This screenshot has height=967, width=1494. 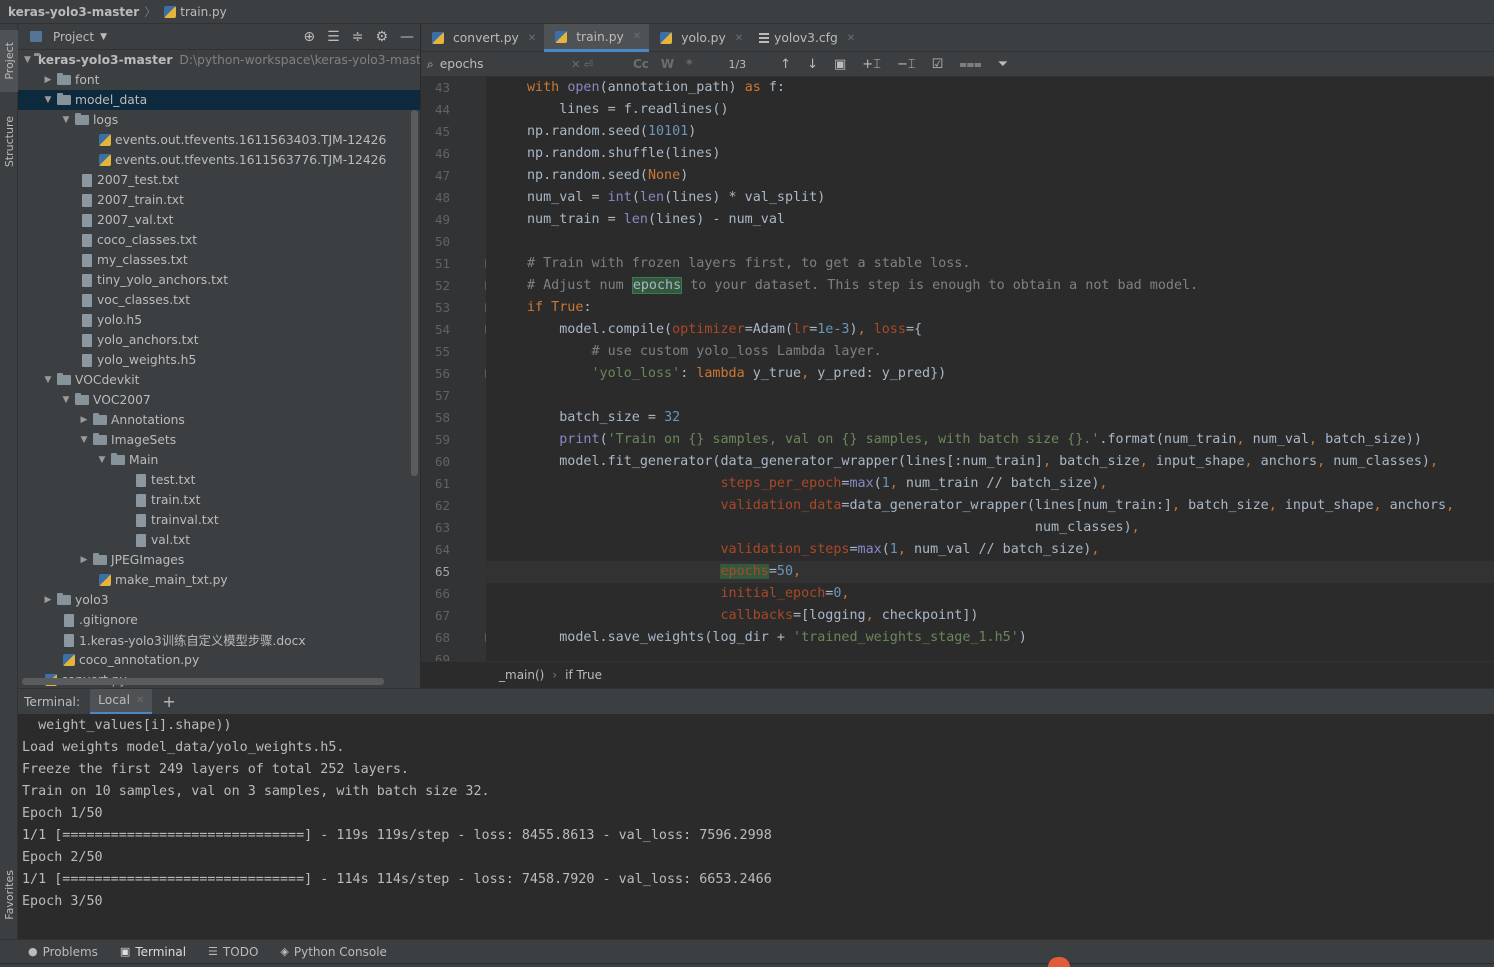 What do you see at coordinates (9, 61) in the screenshot?
I see `project-tool-tab: Project` at bounding box center [9, 61].